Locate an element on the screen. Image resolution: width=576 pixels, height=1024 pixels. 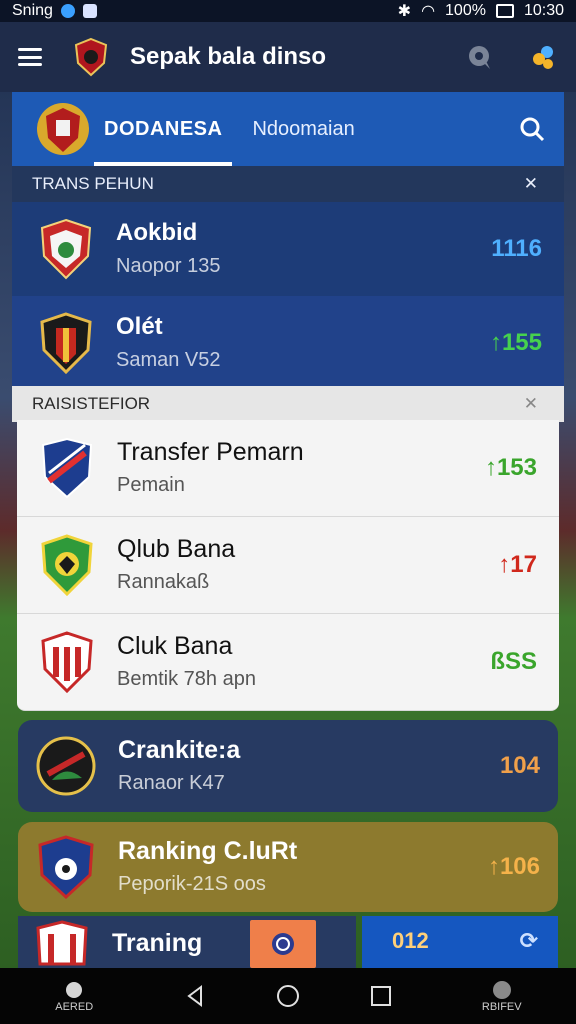
home-icon is located at coordinates (288, 996).